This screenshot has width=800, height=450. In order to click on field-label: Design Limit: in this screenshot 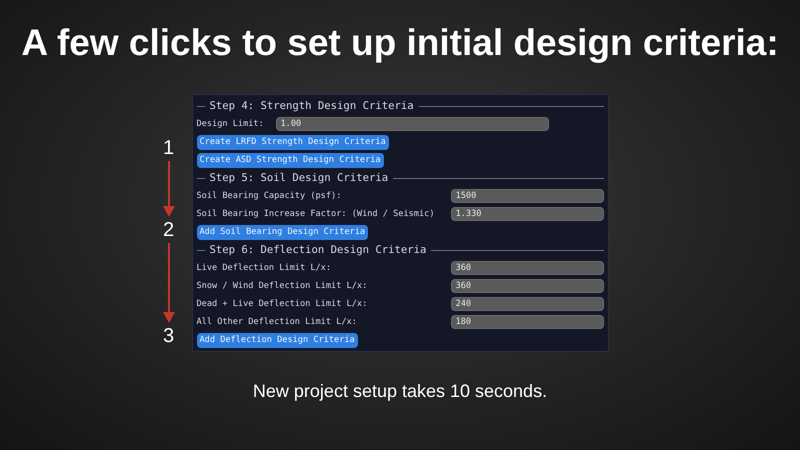, I will do `click(230, 124)`.